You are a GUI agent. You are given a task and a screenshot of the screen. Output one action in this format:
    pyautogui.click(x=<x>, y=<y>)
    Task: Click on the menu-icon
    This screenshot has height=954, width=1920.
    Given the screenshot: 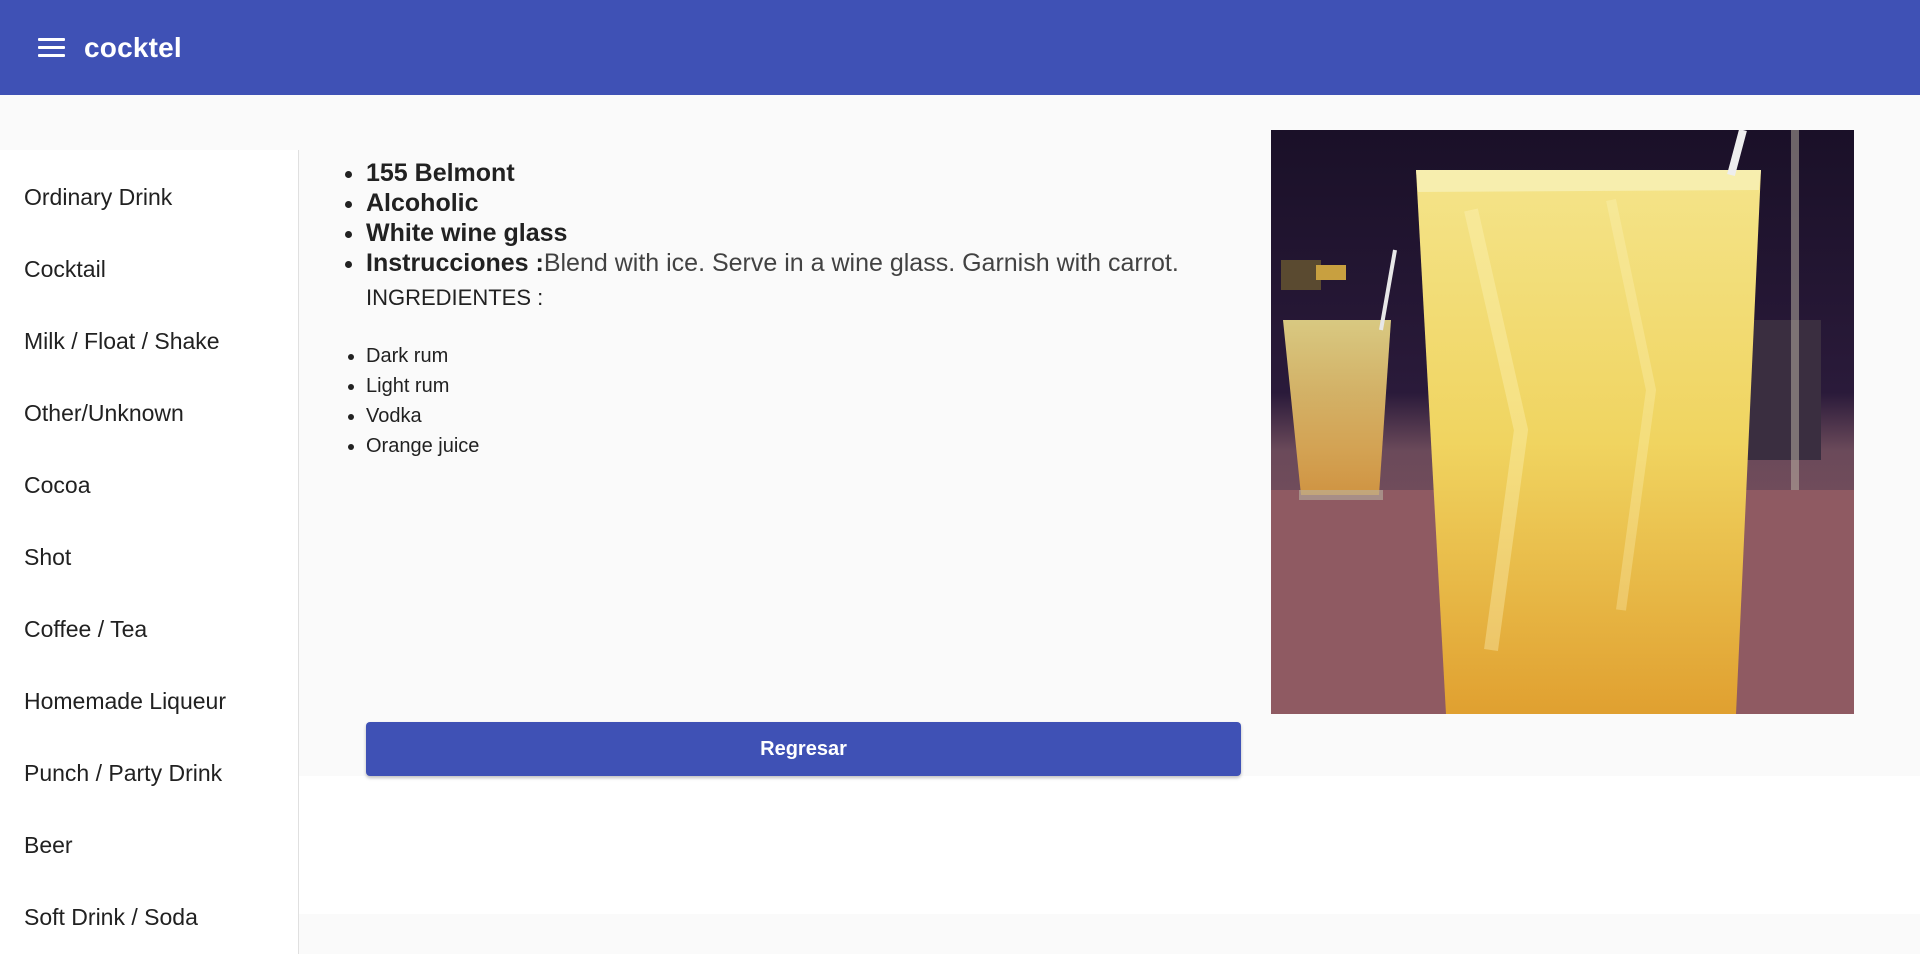 What is the action you would take?
    pyautogui.click(x=53, y=48)
    